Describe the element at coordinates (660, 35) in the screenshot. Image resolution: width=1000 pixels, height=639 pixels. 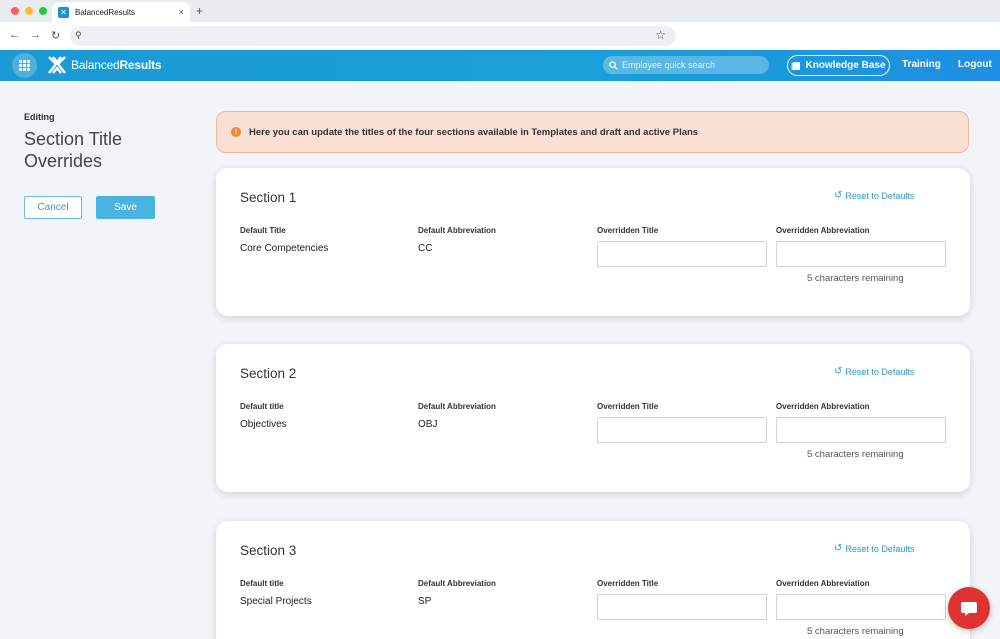
I see `bookmark-star-icon: ☆` at that location.